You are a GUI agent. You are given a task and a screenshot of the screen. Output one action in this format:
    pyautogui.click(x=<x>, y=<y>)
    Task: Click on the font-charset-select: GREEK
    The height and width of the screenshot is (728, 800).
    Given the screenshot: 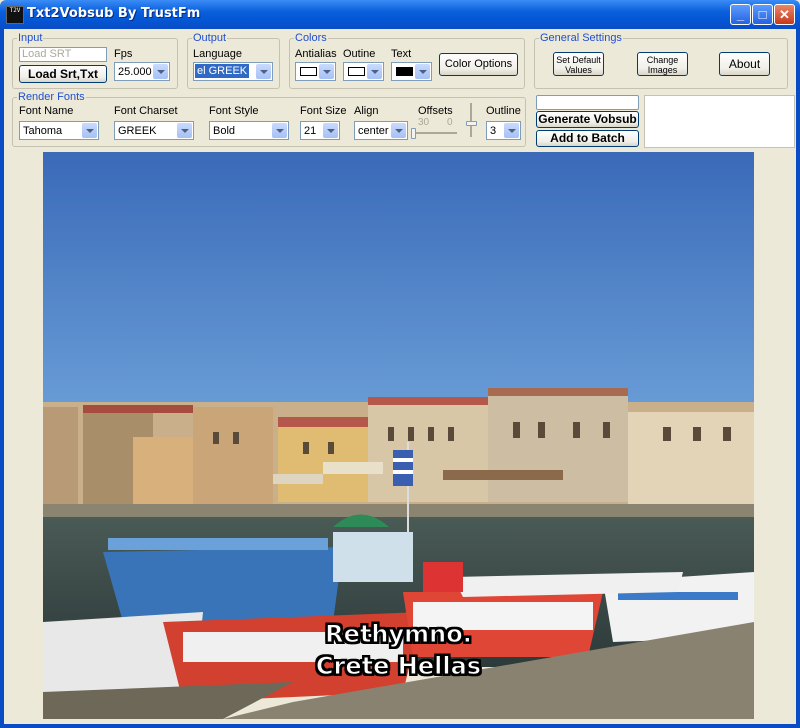 What is the action you would take?
    pyautogui.click(x=154, y=130)
    